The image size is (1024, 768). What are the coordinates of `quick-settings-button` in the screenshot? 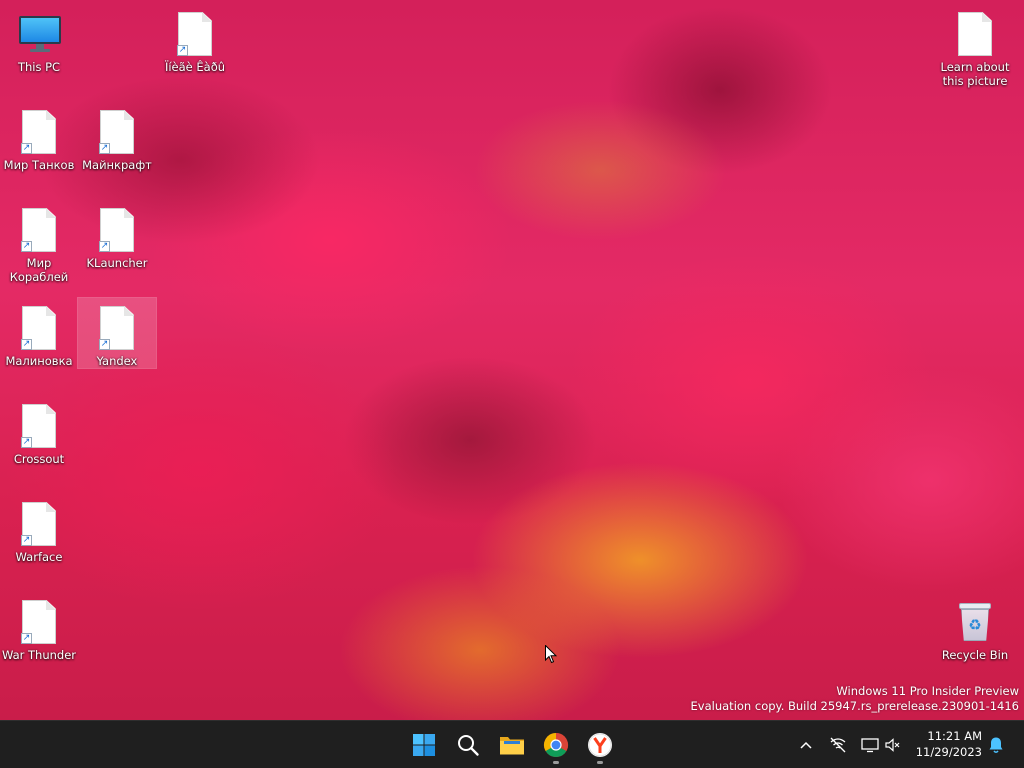 It's located at (881, 744).